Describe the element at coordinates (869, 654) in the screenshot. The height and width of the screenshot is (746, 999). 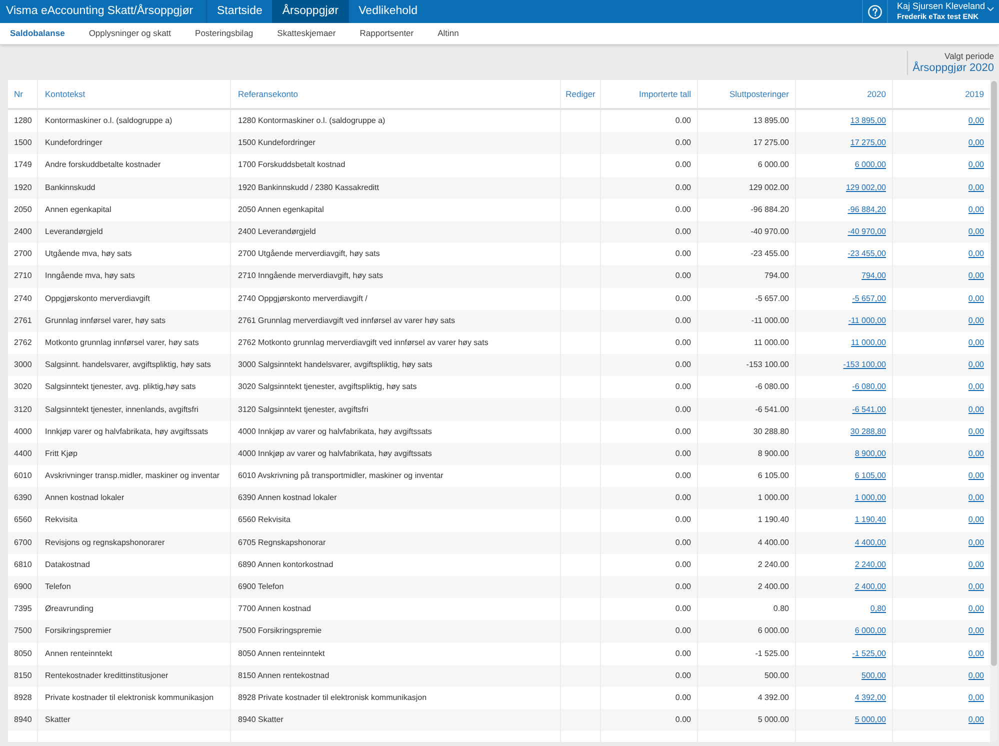
I see `amount-link: -1 525,00` at that location.